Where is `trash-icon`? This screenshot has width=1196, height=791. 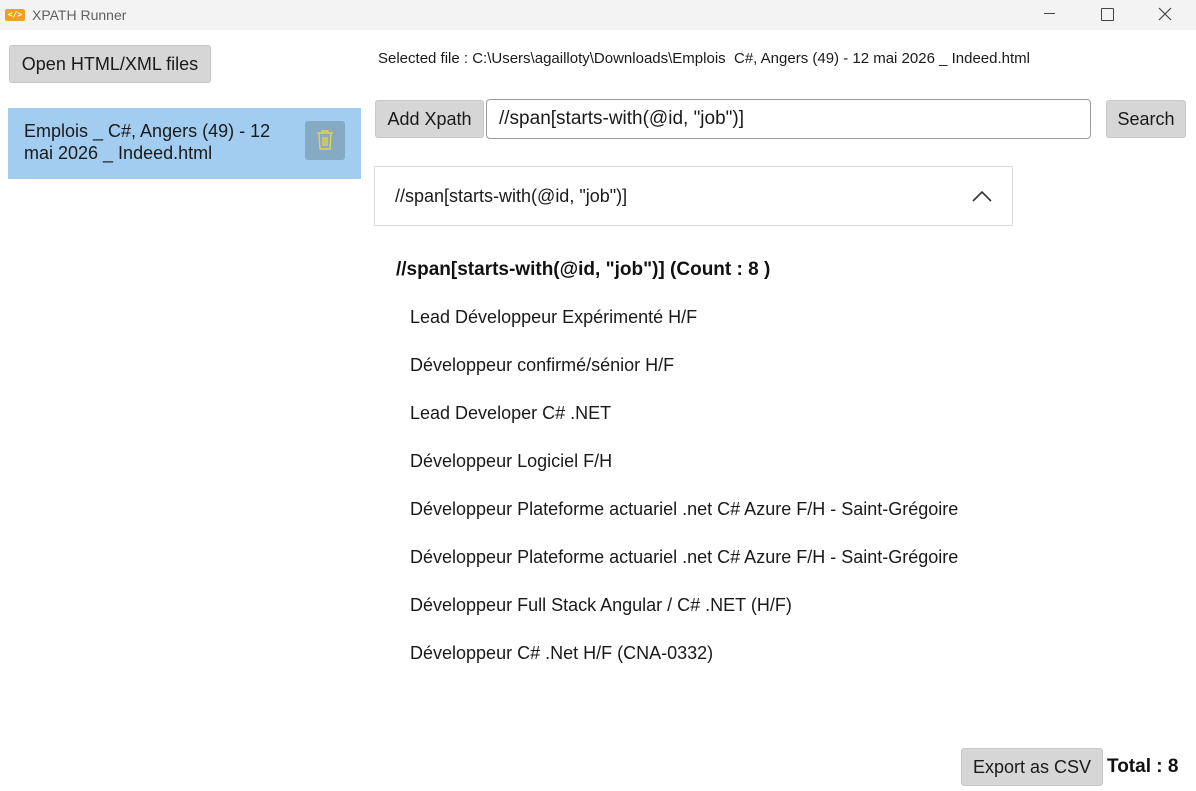
trash-icon is located at coordinates (325, 140).